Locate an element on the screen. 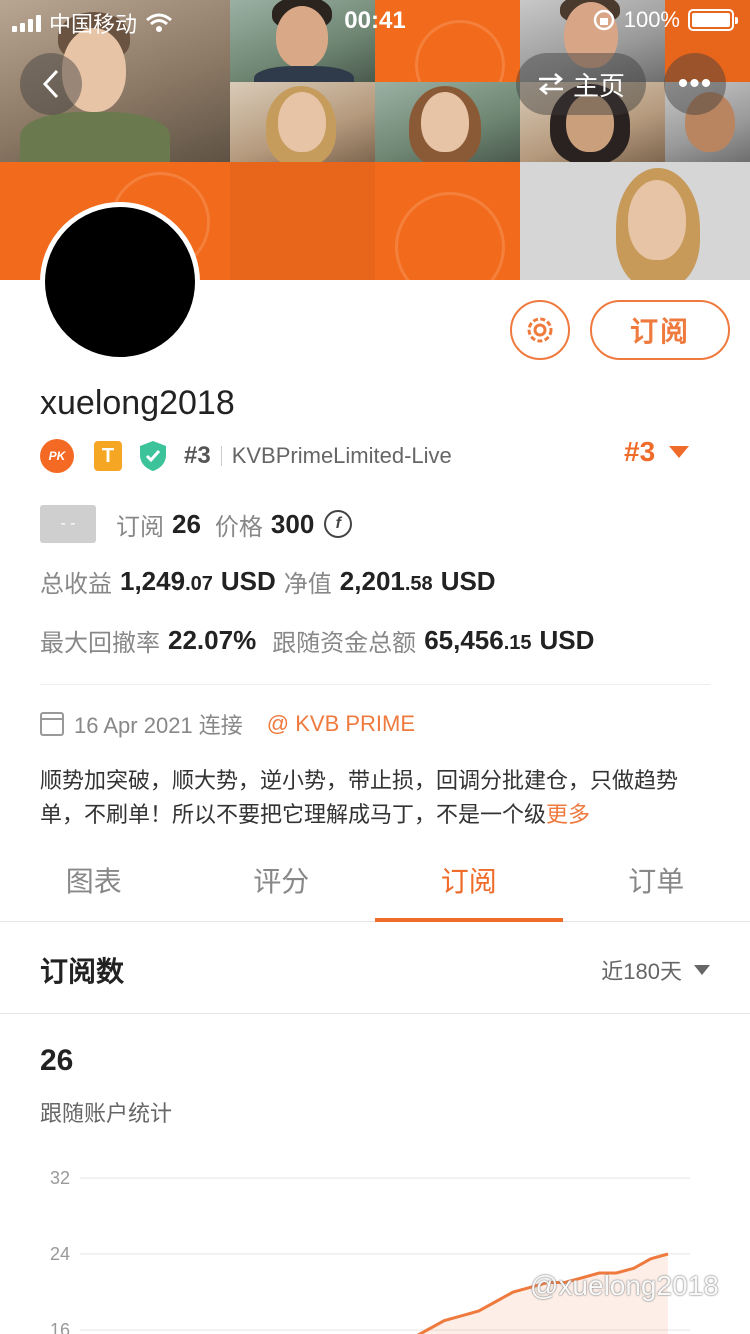 The width and height of the screenshot is (750, 1334). more-dots-icon: ••• is located at coordinates (695, 83).